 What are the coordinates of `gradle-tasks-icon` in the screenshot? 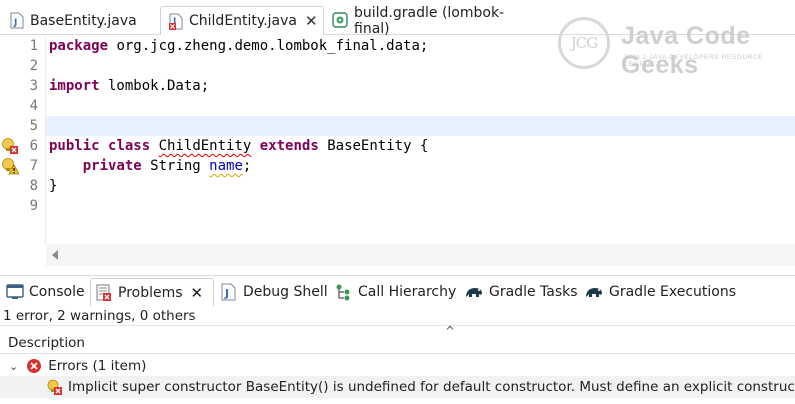 It's located at (474, 292).